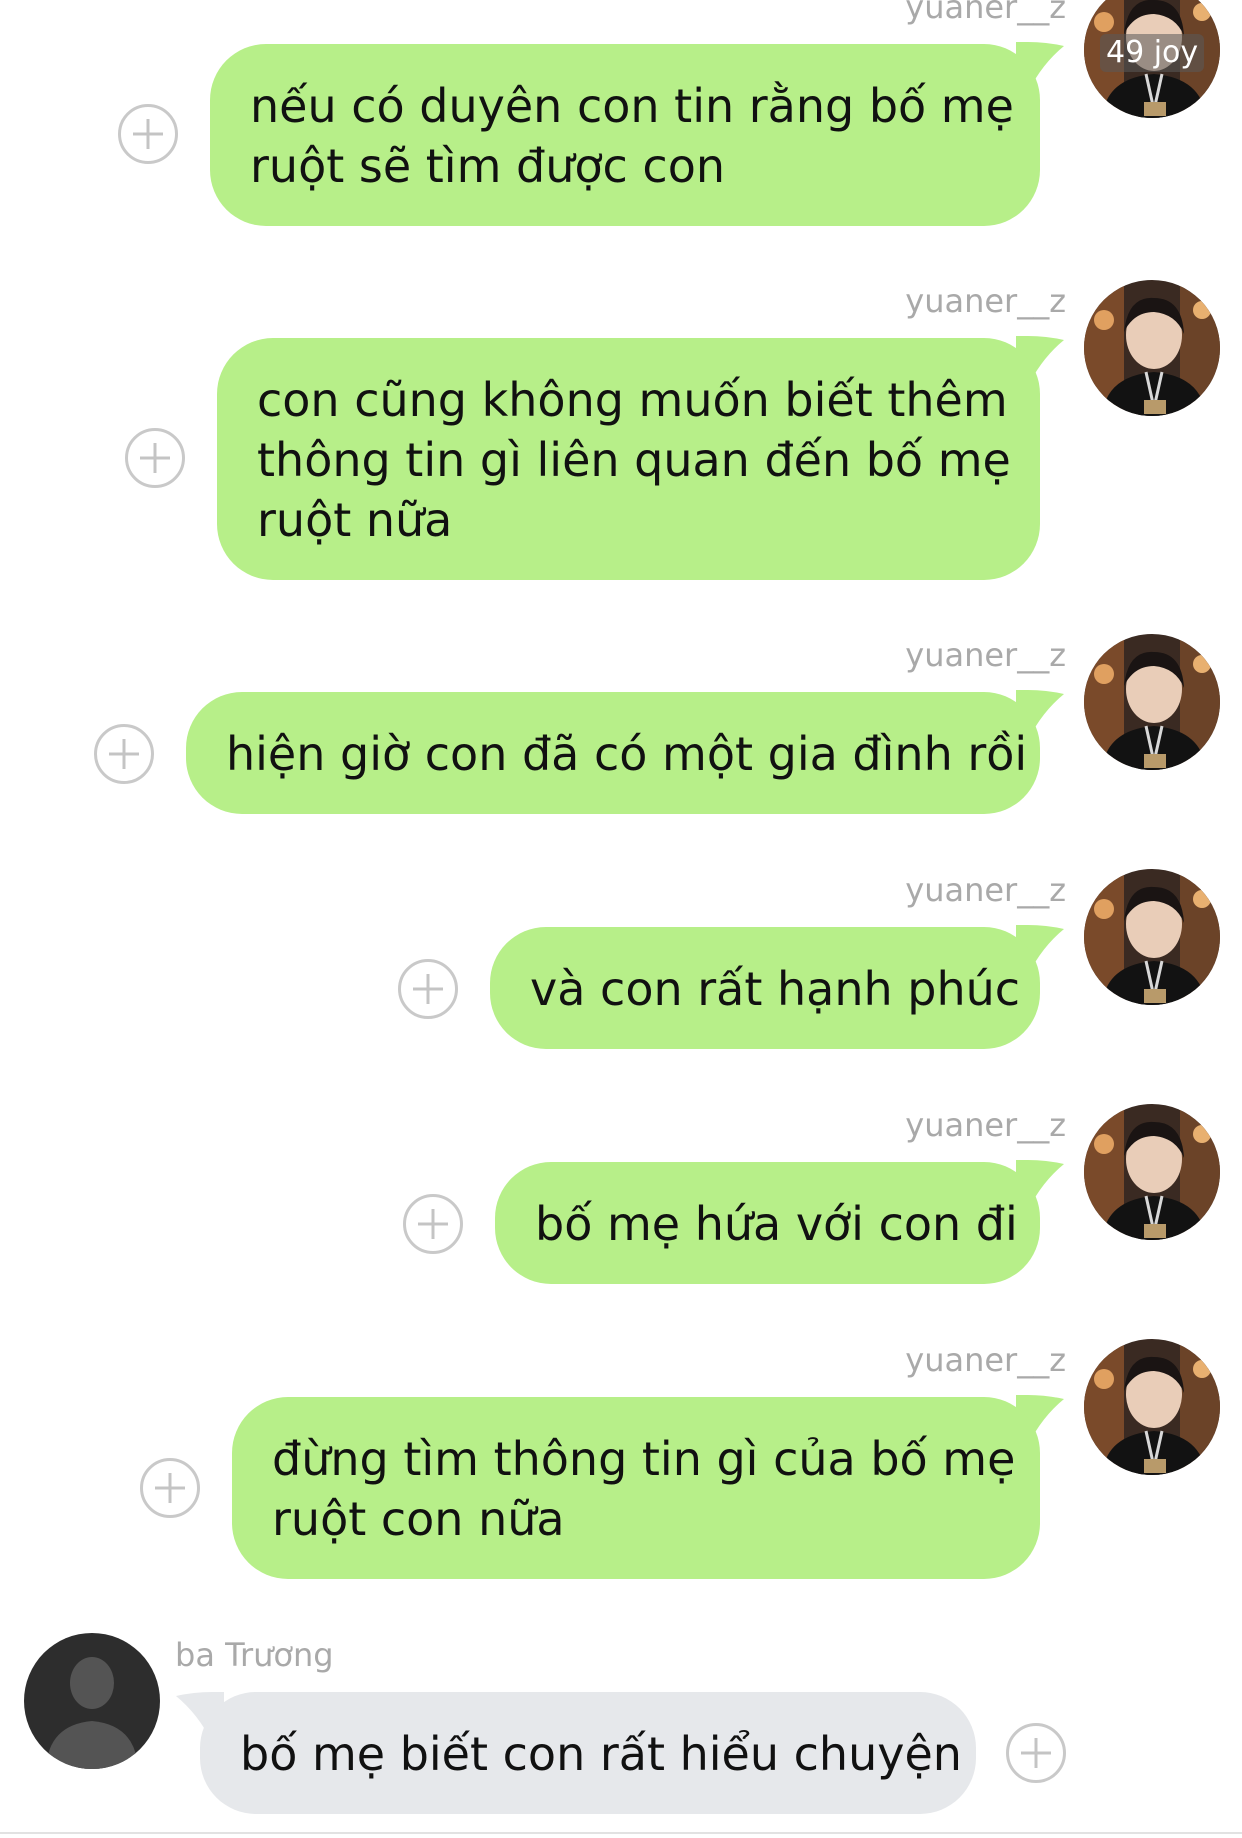  I want to click on sender-name: ba Trương, so click(254, 1655).